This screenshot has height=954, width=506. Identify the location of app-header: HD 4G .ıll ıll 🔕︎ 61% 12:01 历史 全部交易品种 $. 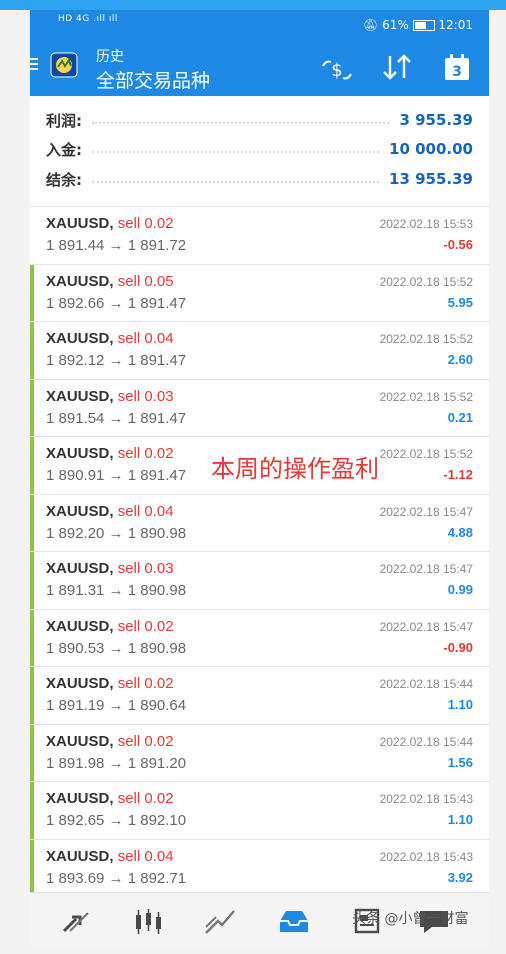
(259, 53).